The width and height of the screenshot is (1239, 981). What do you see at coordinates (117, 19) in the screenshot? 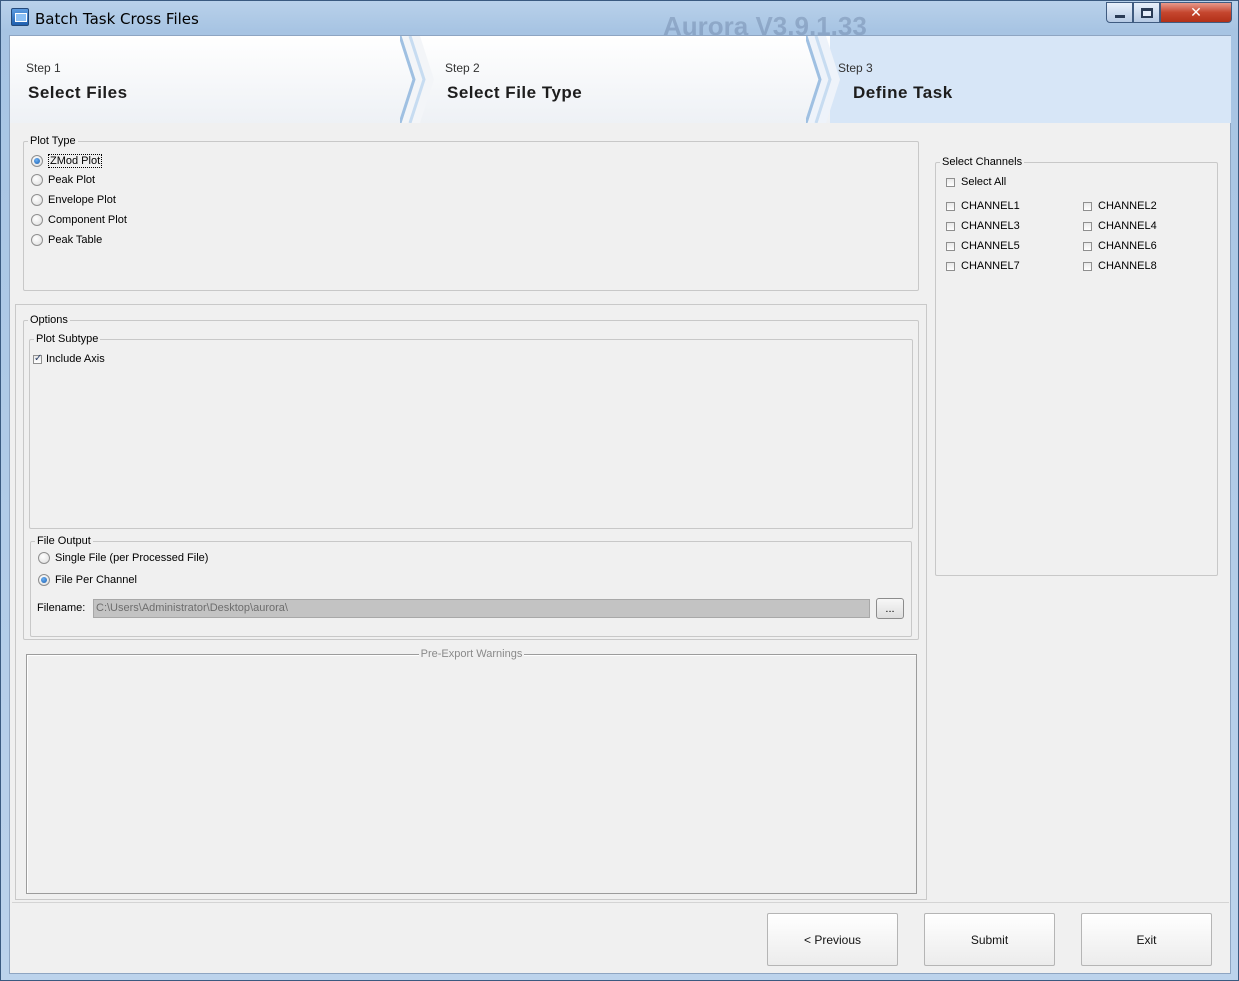
I see `window-title: Batch Task Cross Files` at bounding box center [117, 19].